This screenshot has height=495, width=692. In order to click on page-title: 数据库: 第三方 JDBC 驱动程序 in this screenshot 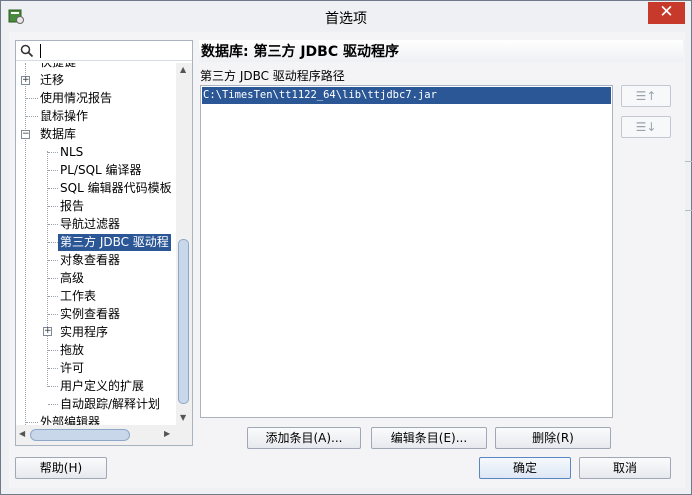, I will do `click(300, 52)`.